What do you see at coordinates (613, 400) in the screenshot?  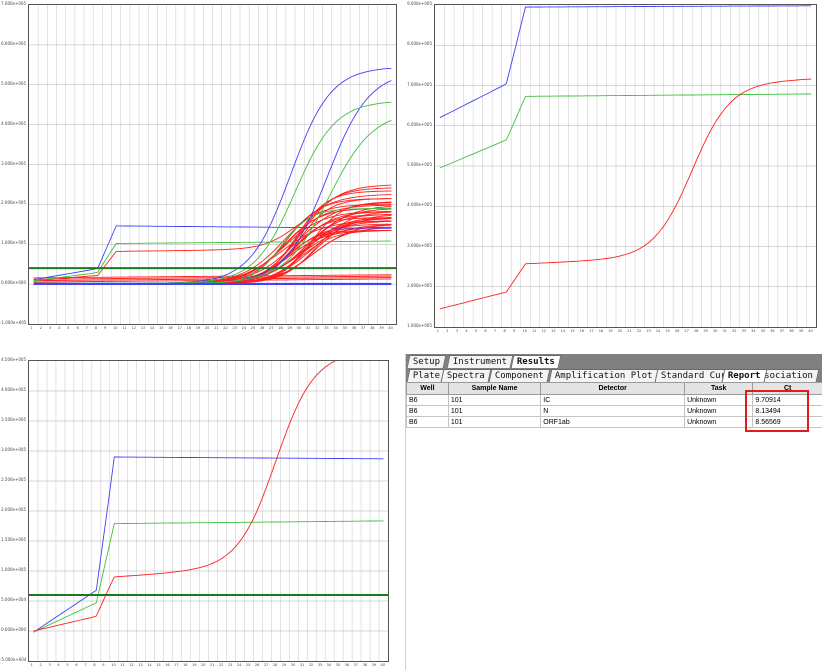 I see `cell-detector: IC` at bounding box center [613, 400].